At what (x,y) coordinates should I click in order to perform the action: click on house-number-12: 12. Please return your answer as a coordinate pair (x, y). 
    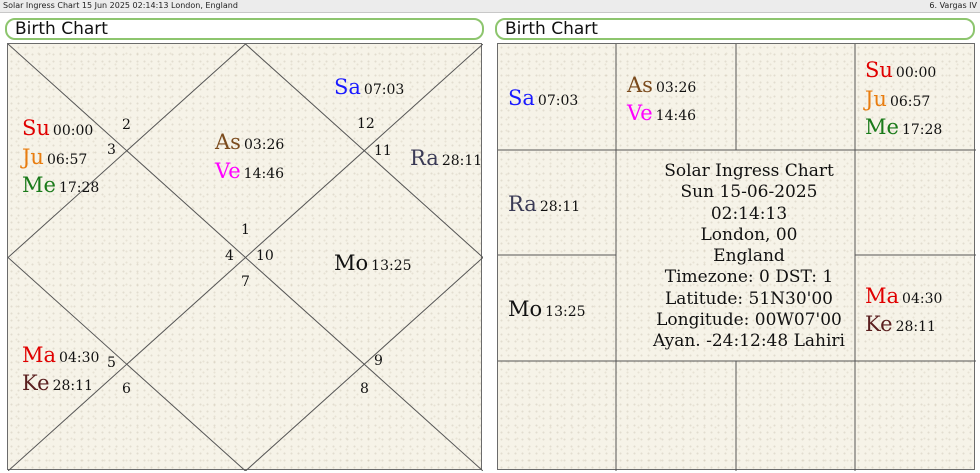
    Looking at the image, I should click on (366, 124).